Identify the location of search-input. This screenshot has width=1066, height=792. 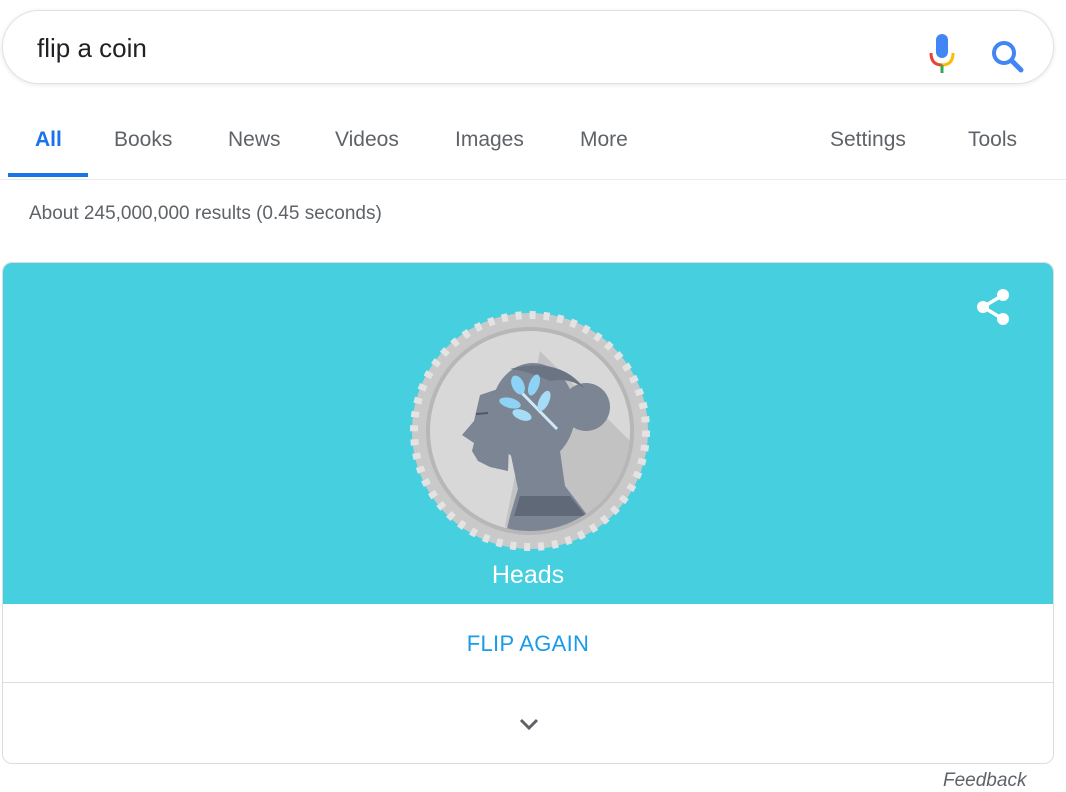
(467, 48).